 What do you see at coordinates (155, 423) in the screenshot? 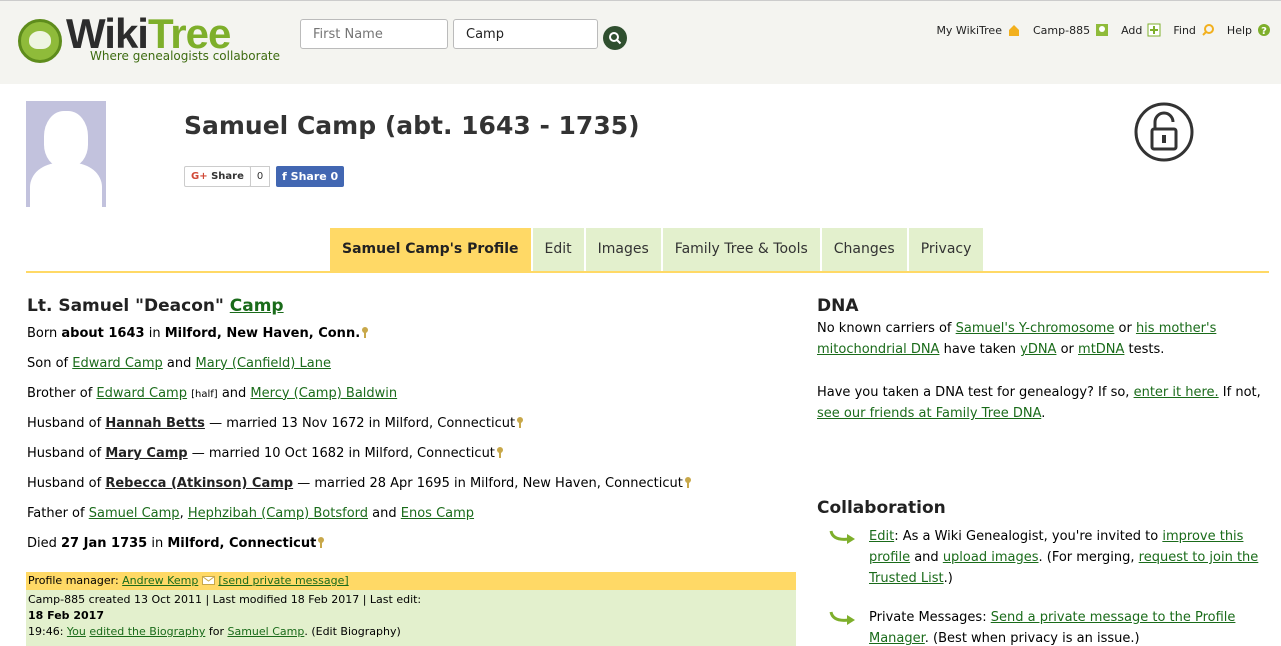
I see `spouse-link: Hannah Betts` at bounding box center [155, 423].